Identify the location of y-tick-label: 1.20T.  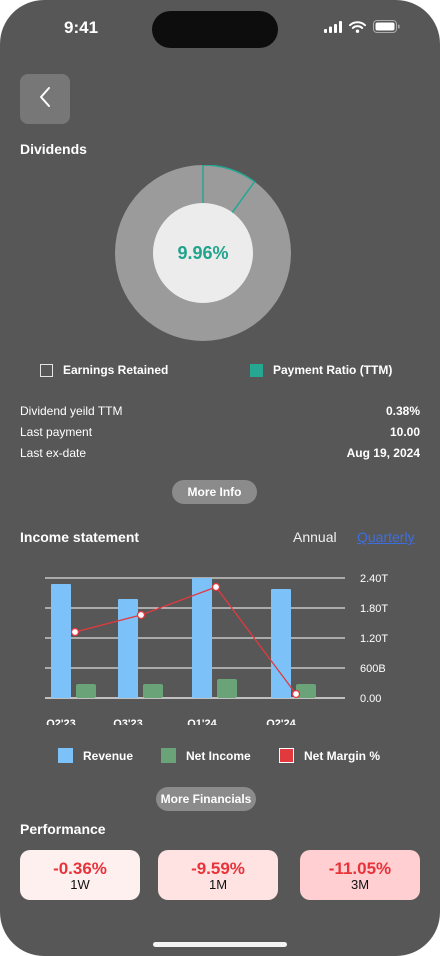
(374, 639).